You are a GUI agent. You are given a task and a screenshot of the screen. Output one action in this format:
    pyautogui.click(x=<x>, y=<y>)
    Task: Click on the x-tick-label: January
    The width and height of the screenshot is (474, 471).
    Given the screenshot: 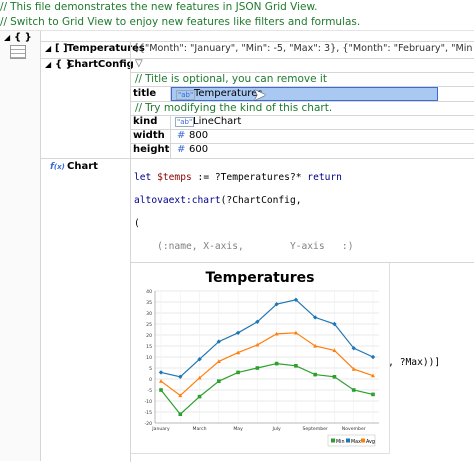 What is the action you would take?
    pyautogui.click(x=160, y=429)
    